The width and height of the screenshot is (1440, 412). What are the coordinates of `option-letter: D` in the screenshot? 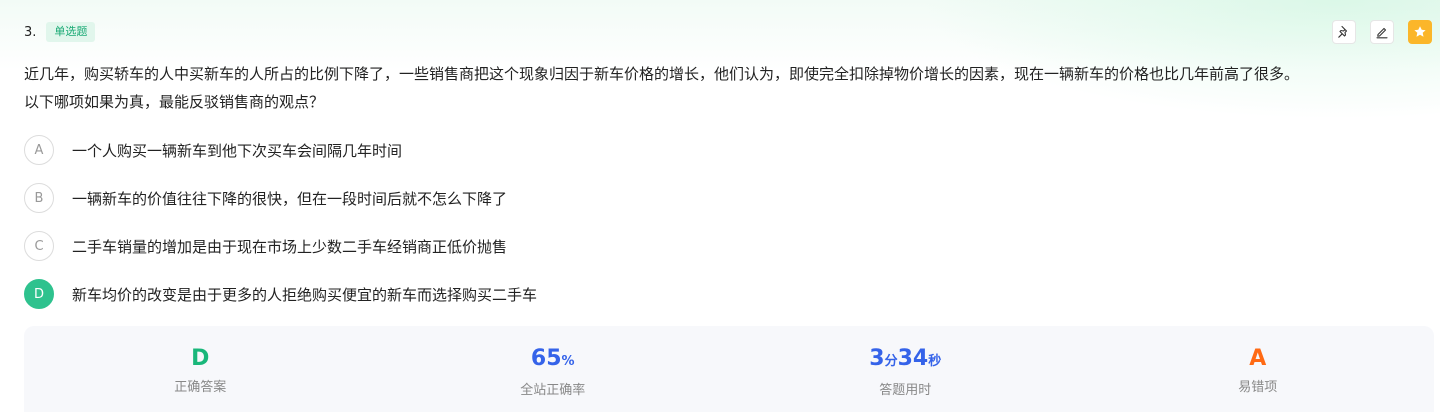 It's located at (39, 294).